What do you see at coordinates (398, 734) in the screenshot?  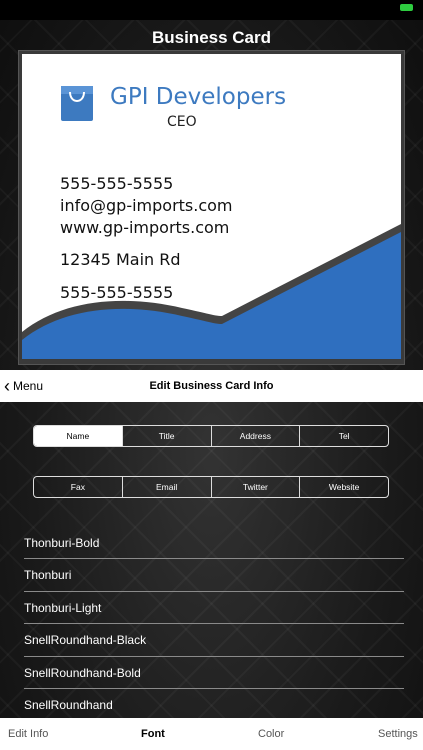 I see `tab-settings: Settings` at bounding box center [398, 734].